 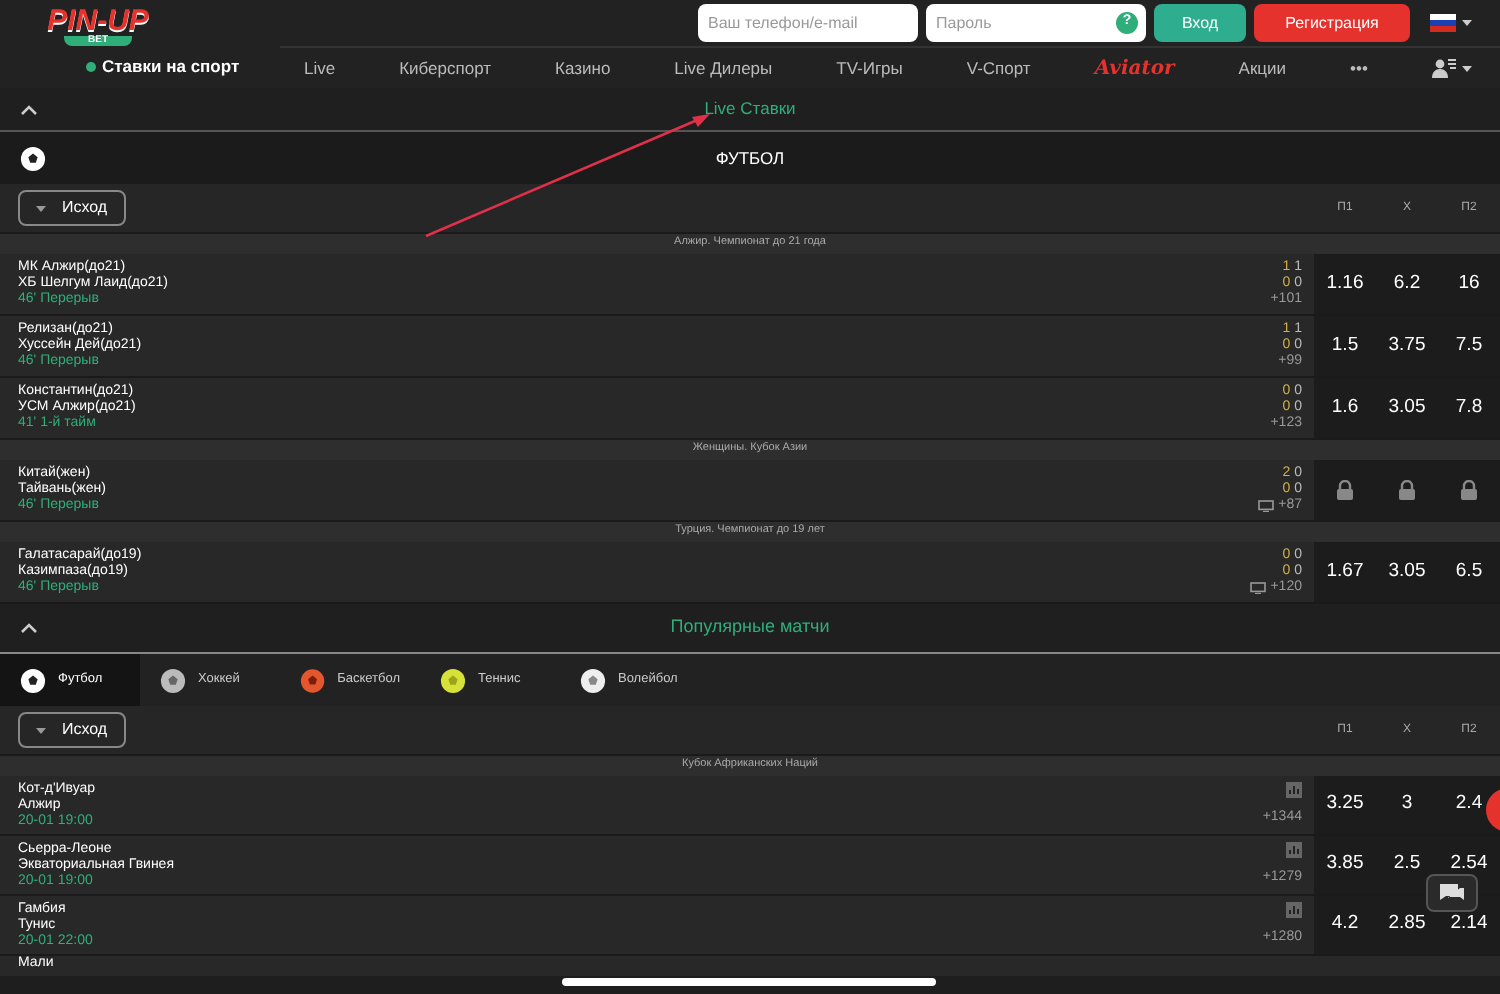 What do you see at coordinates (750, 627) in the screenshot?
I see `section-title: Популярные матчи` at bounding box center [750, 627].